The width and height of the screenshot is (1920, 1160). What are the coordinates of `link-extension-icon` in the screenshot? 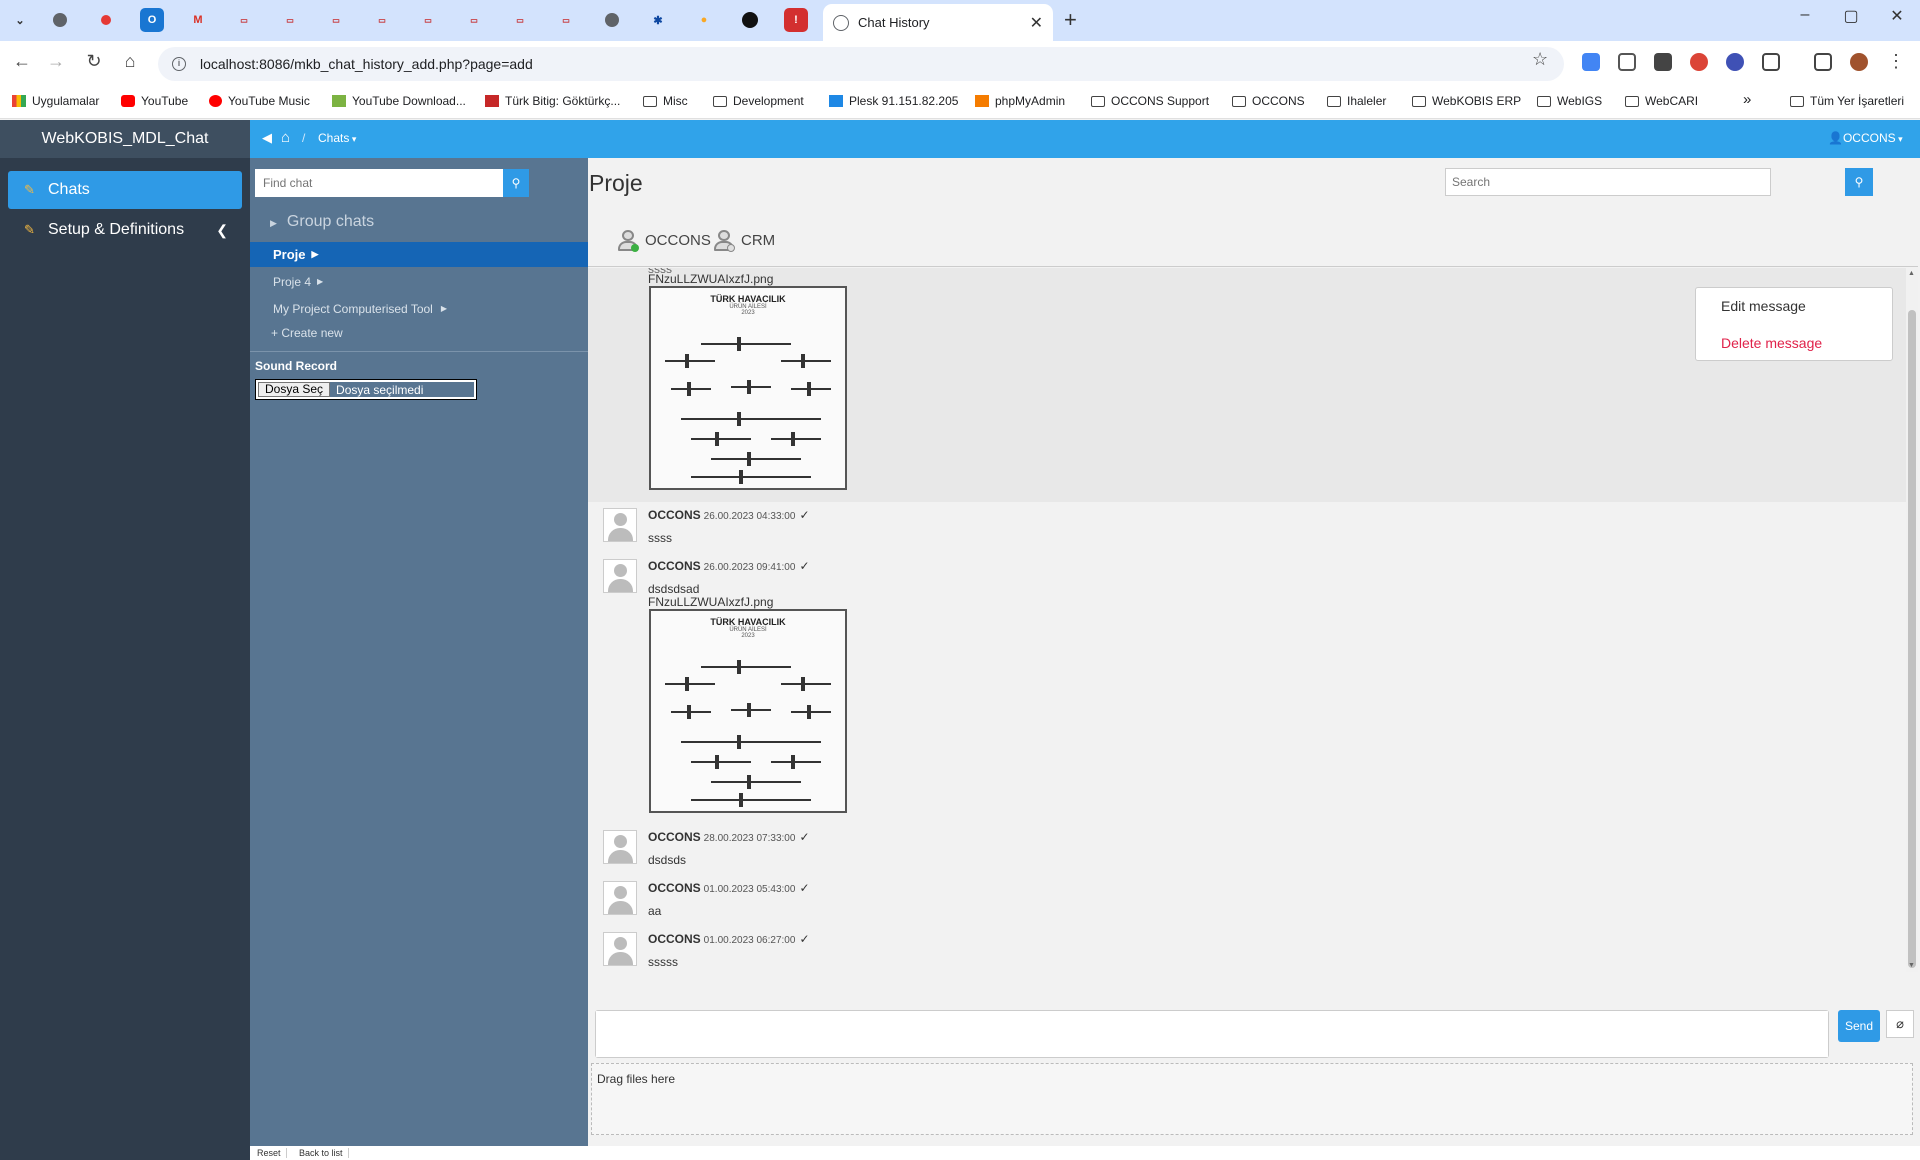 It's located at (1735, 62).